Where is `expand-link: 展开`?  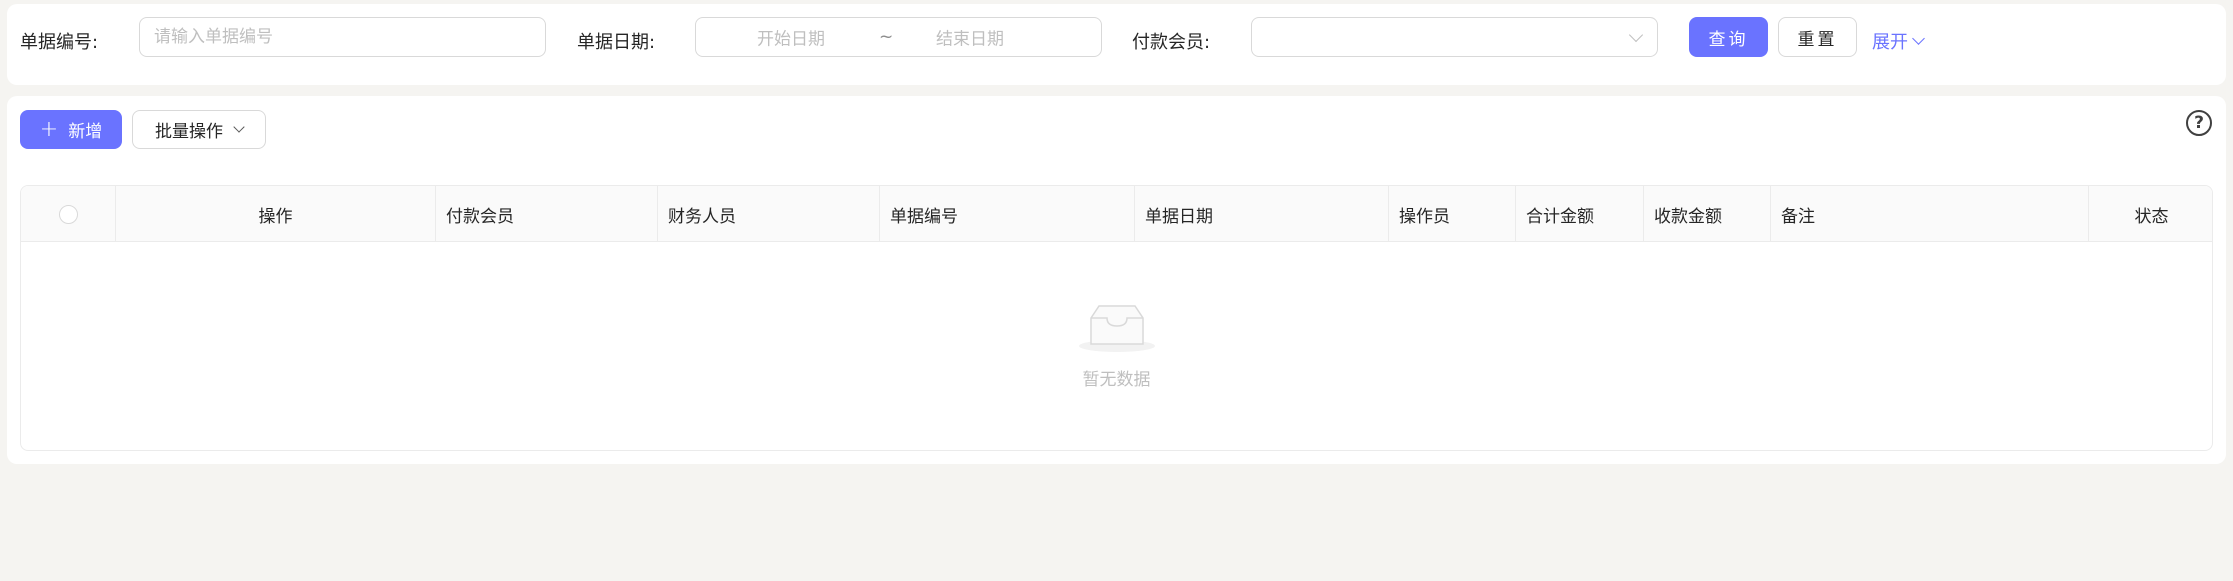
expand-link: 展开 is located at coordinates (1898, 41).